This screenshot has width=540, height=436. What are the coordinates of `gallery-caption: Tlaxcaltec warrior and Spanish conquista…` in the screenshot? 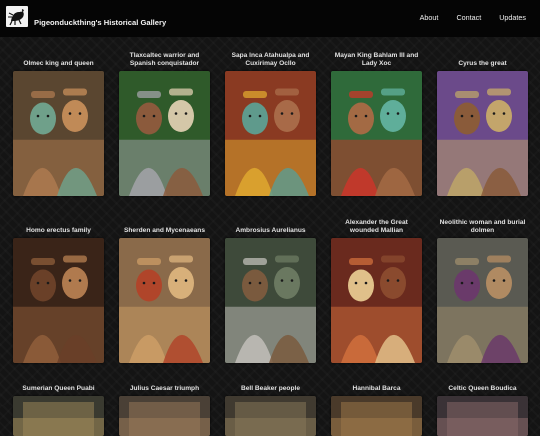 It's located at (164, 60).